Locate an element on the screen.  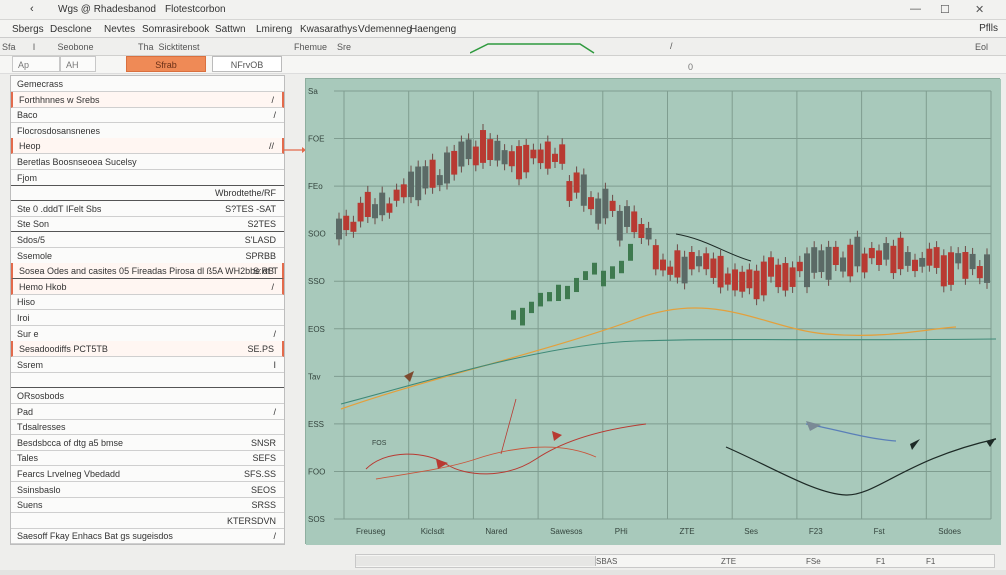
menu-item: Kwasarathys is located at coordinates (328, 29).